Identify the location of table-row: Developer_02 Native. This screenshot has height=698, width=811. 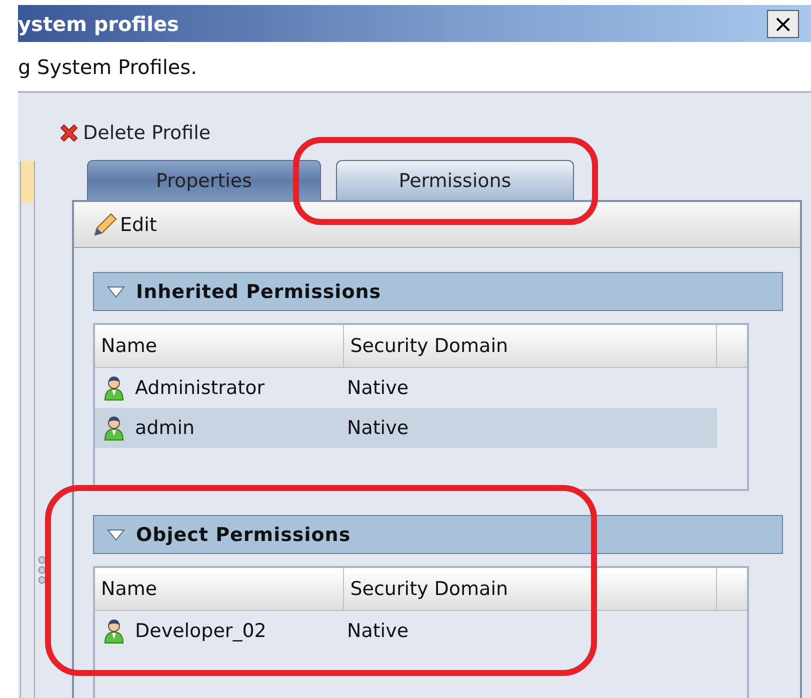
(406, 631).